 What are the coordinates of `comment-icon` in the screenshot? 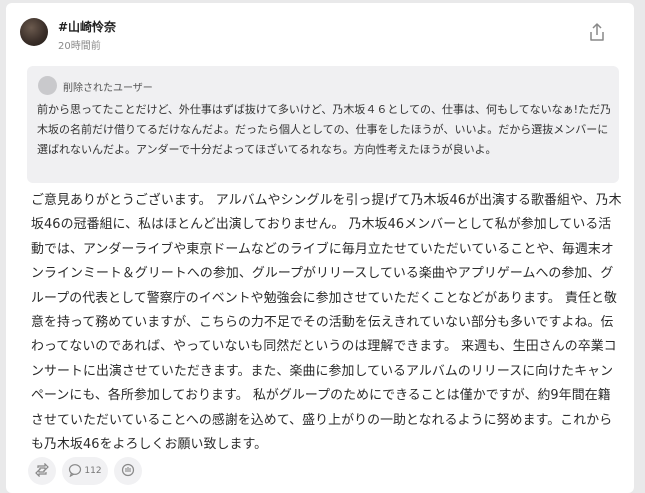 It's located at (75, 471).